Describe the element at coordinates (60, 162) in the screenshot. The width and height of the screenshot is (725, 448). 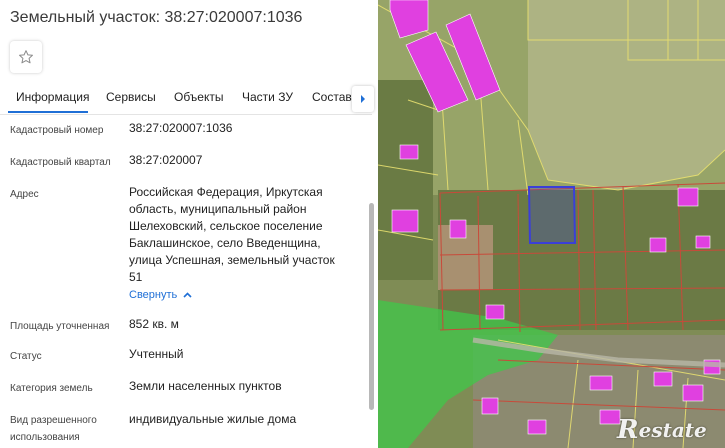
I see `cadastral-quarter-label: Кадастровый квартал` at that location.